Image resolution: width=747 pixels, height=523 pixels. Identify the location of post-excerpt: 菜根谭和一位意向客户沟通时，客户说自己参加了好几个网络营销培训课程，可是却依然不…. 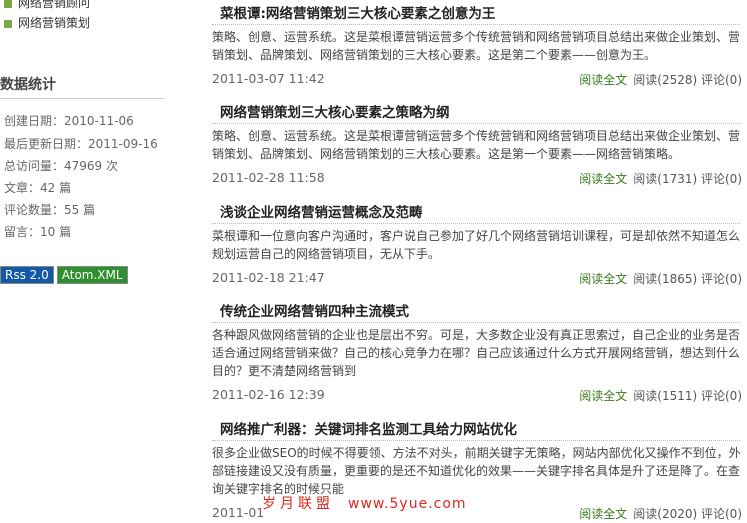
(476, 245).